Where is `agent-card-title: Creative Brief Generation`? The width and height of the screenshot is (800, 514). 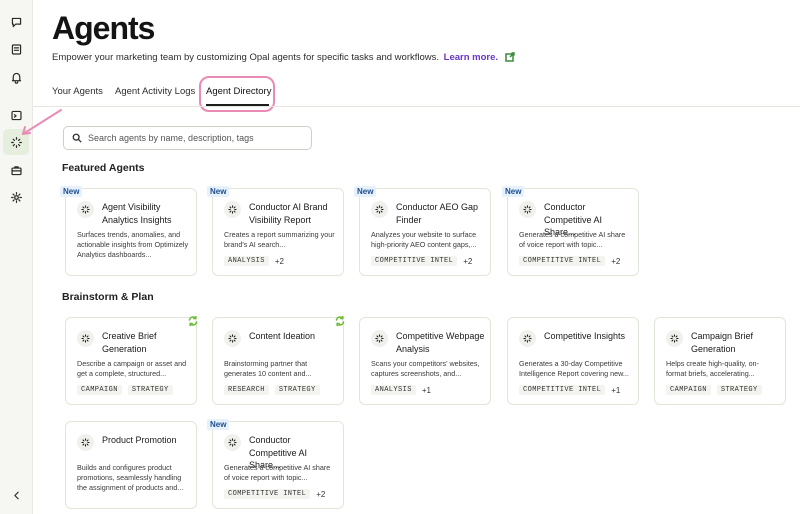
agent-card-title: Creative Brief Generation is located at coordinates (129, 342).